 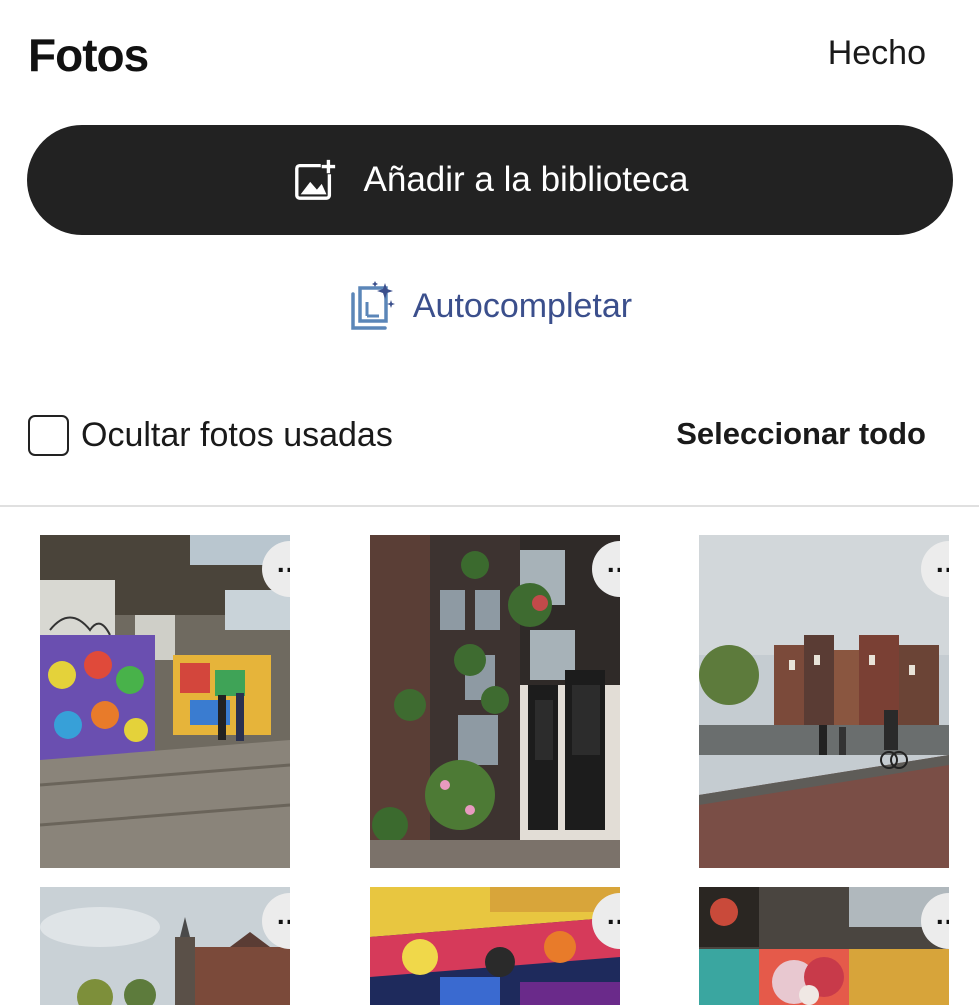 I want to click on add-to-library-button: Añadir a la biblioteca, so click(x=490, y=180).